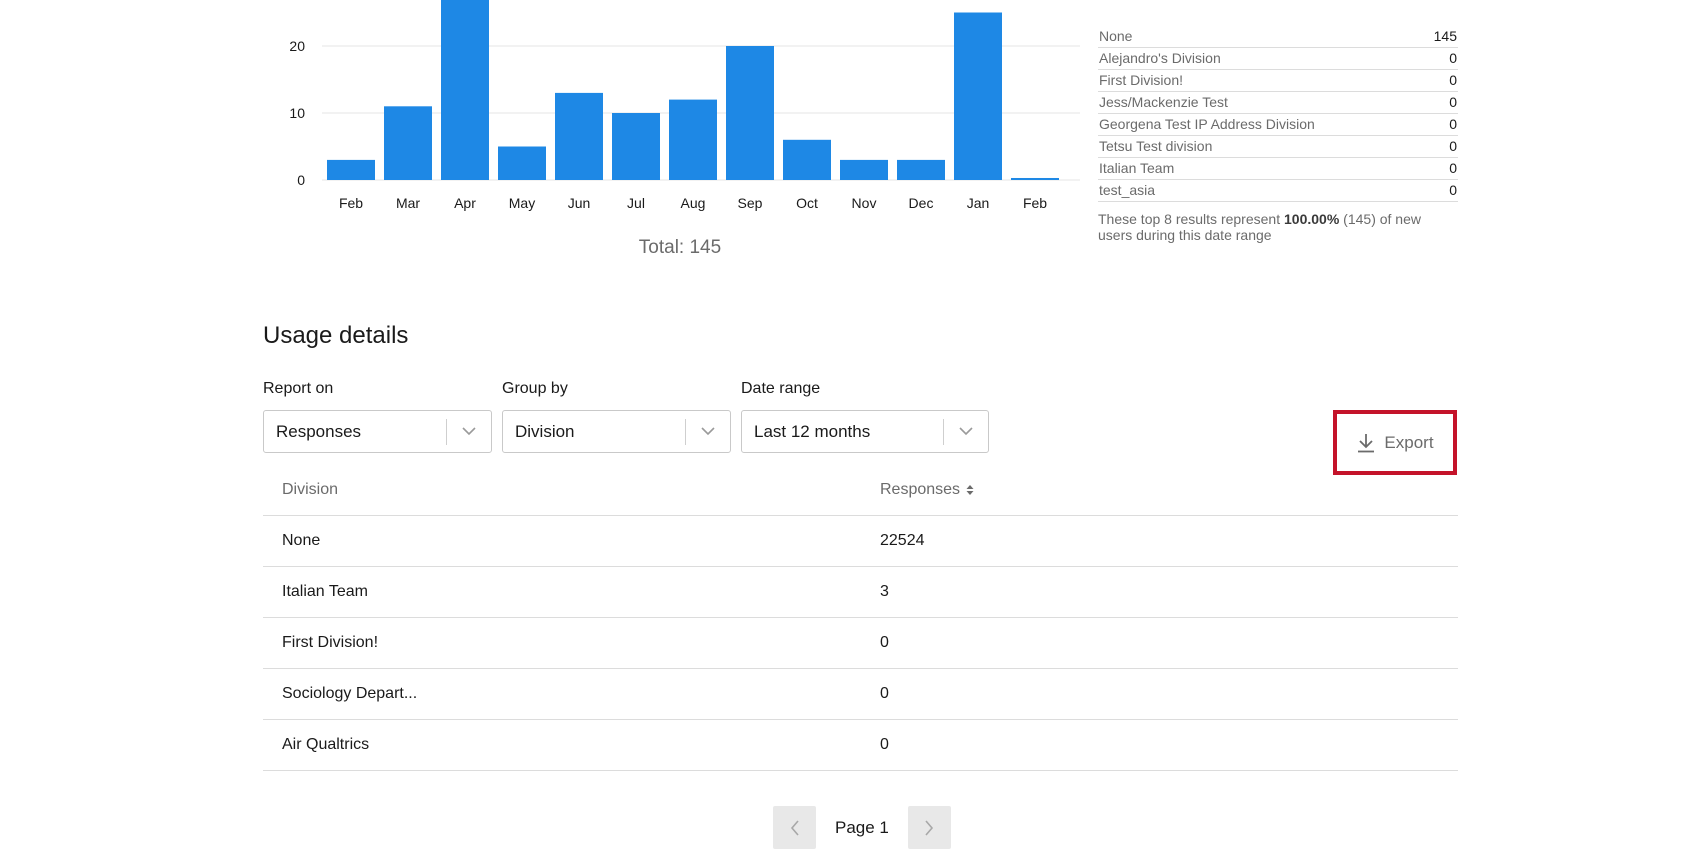 Image resolution: width=1700 pixels, height=850 pixels. I want to click on next-page-button, so click(929, 827).